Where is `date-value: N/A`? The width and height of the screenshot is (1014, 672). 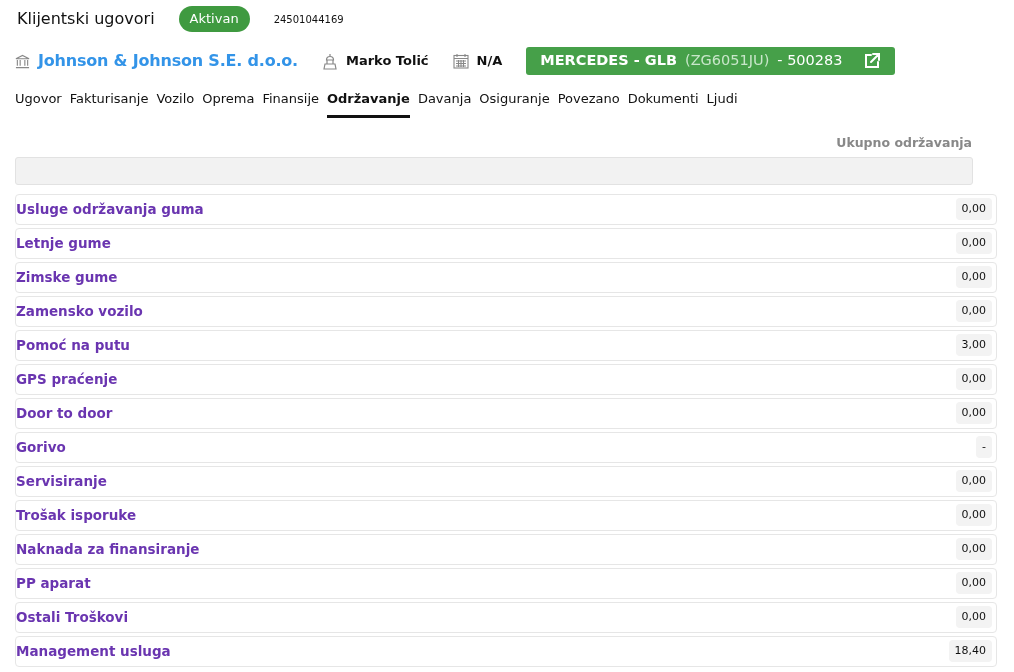
date-value: N/A is located at coordinates (489, 61).